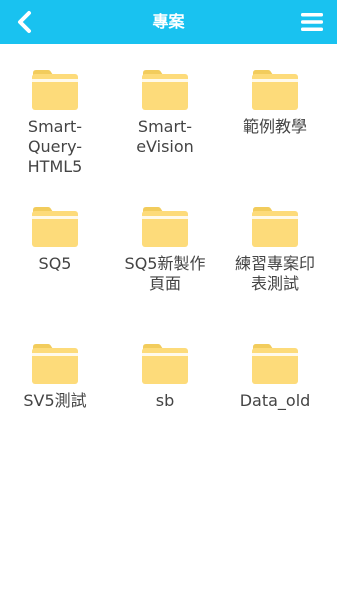 This screenshot has width=337, height=600. I want to click on menu-button, so click(312, 22).